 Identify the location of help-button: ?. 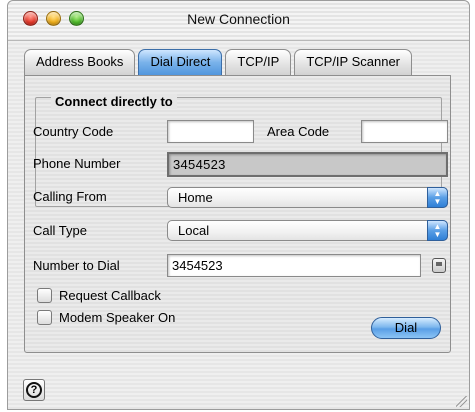
(34, 390).